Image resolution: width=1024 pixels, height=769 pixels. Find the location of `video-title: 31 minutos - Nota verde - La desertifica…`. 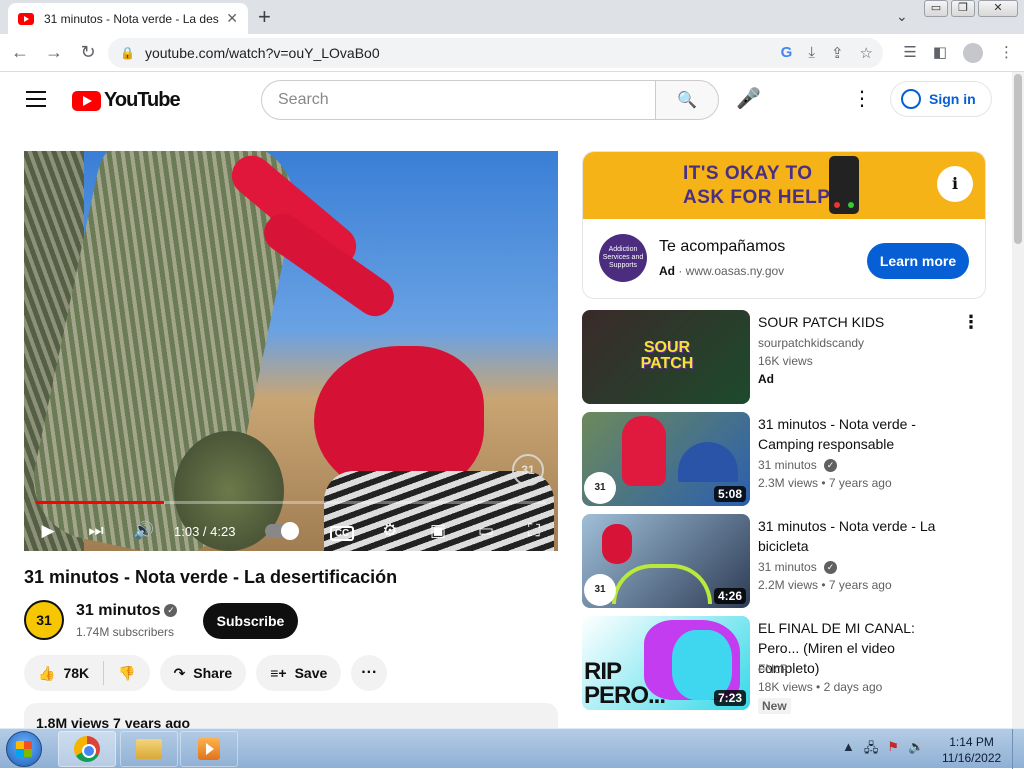

video-title: 31 minutos - Nota verde - La desertifica… is located at coordinates (211, 577).